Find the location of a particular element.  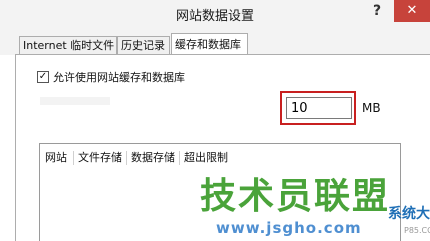

column-header-file-storage: 文件存储 is located at coordinates (100, 158).